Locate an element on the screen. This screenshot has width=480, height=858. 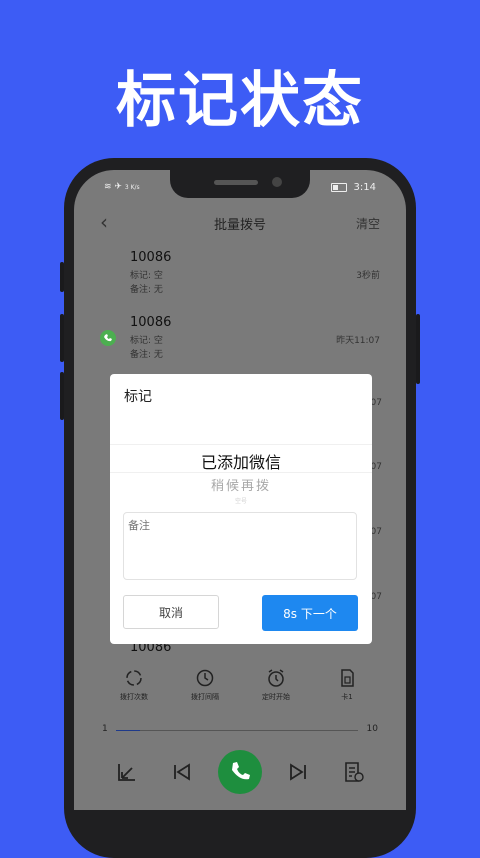
call-count-slider: 1 10 is located at coordinates (240, 731).